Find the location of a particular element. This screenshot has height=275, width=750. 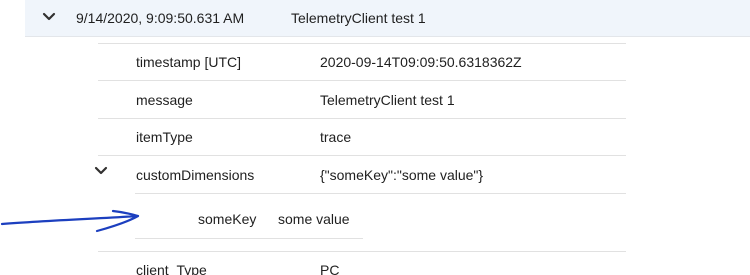

hand-drawn-arrow-icon is located at coordinates (70, 221).